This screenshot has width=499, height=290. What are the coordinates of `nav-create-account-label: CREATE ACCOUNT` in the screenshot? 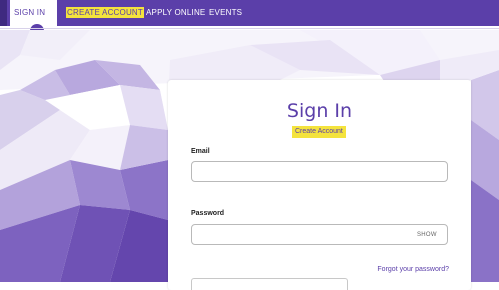 It's located at (105, 12).